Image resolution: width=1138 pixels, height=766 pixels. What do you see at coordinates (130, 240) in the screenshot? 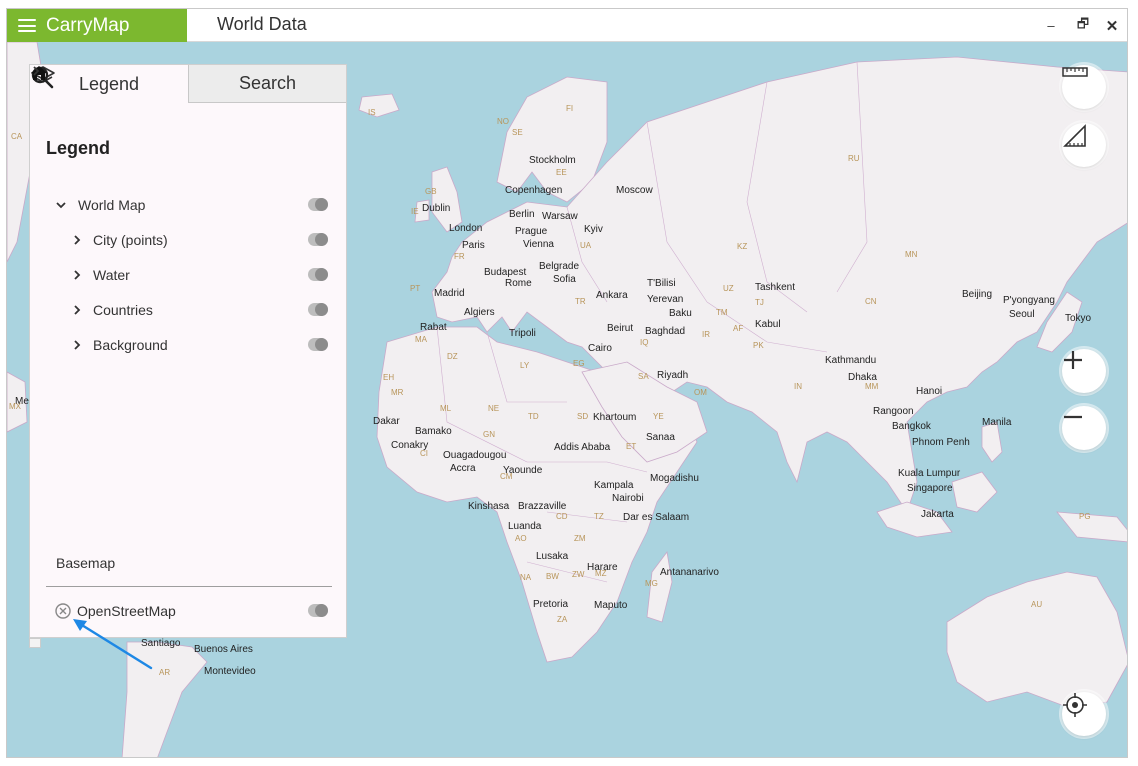
I see `layer-label: City (points)` at bounding box center [130, 240].